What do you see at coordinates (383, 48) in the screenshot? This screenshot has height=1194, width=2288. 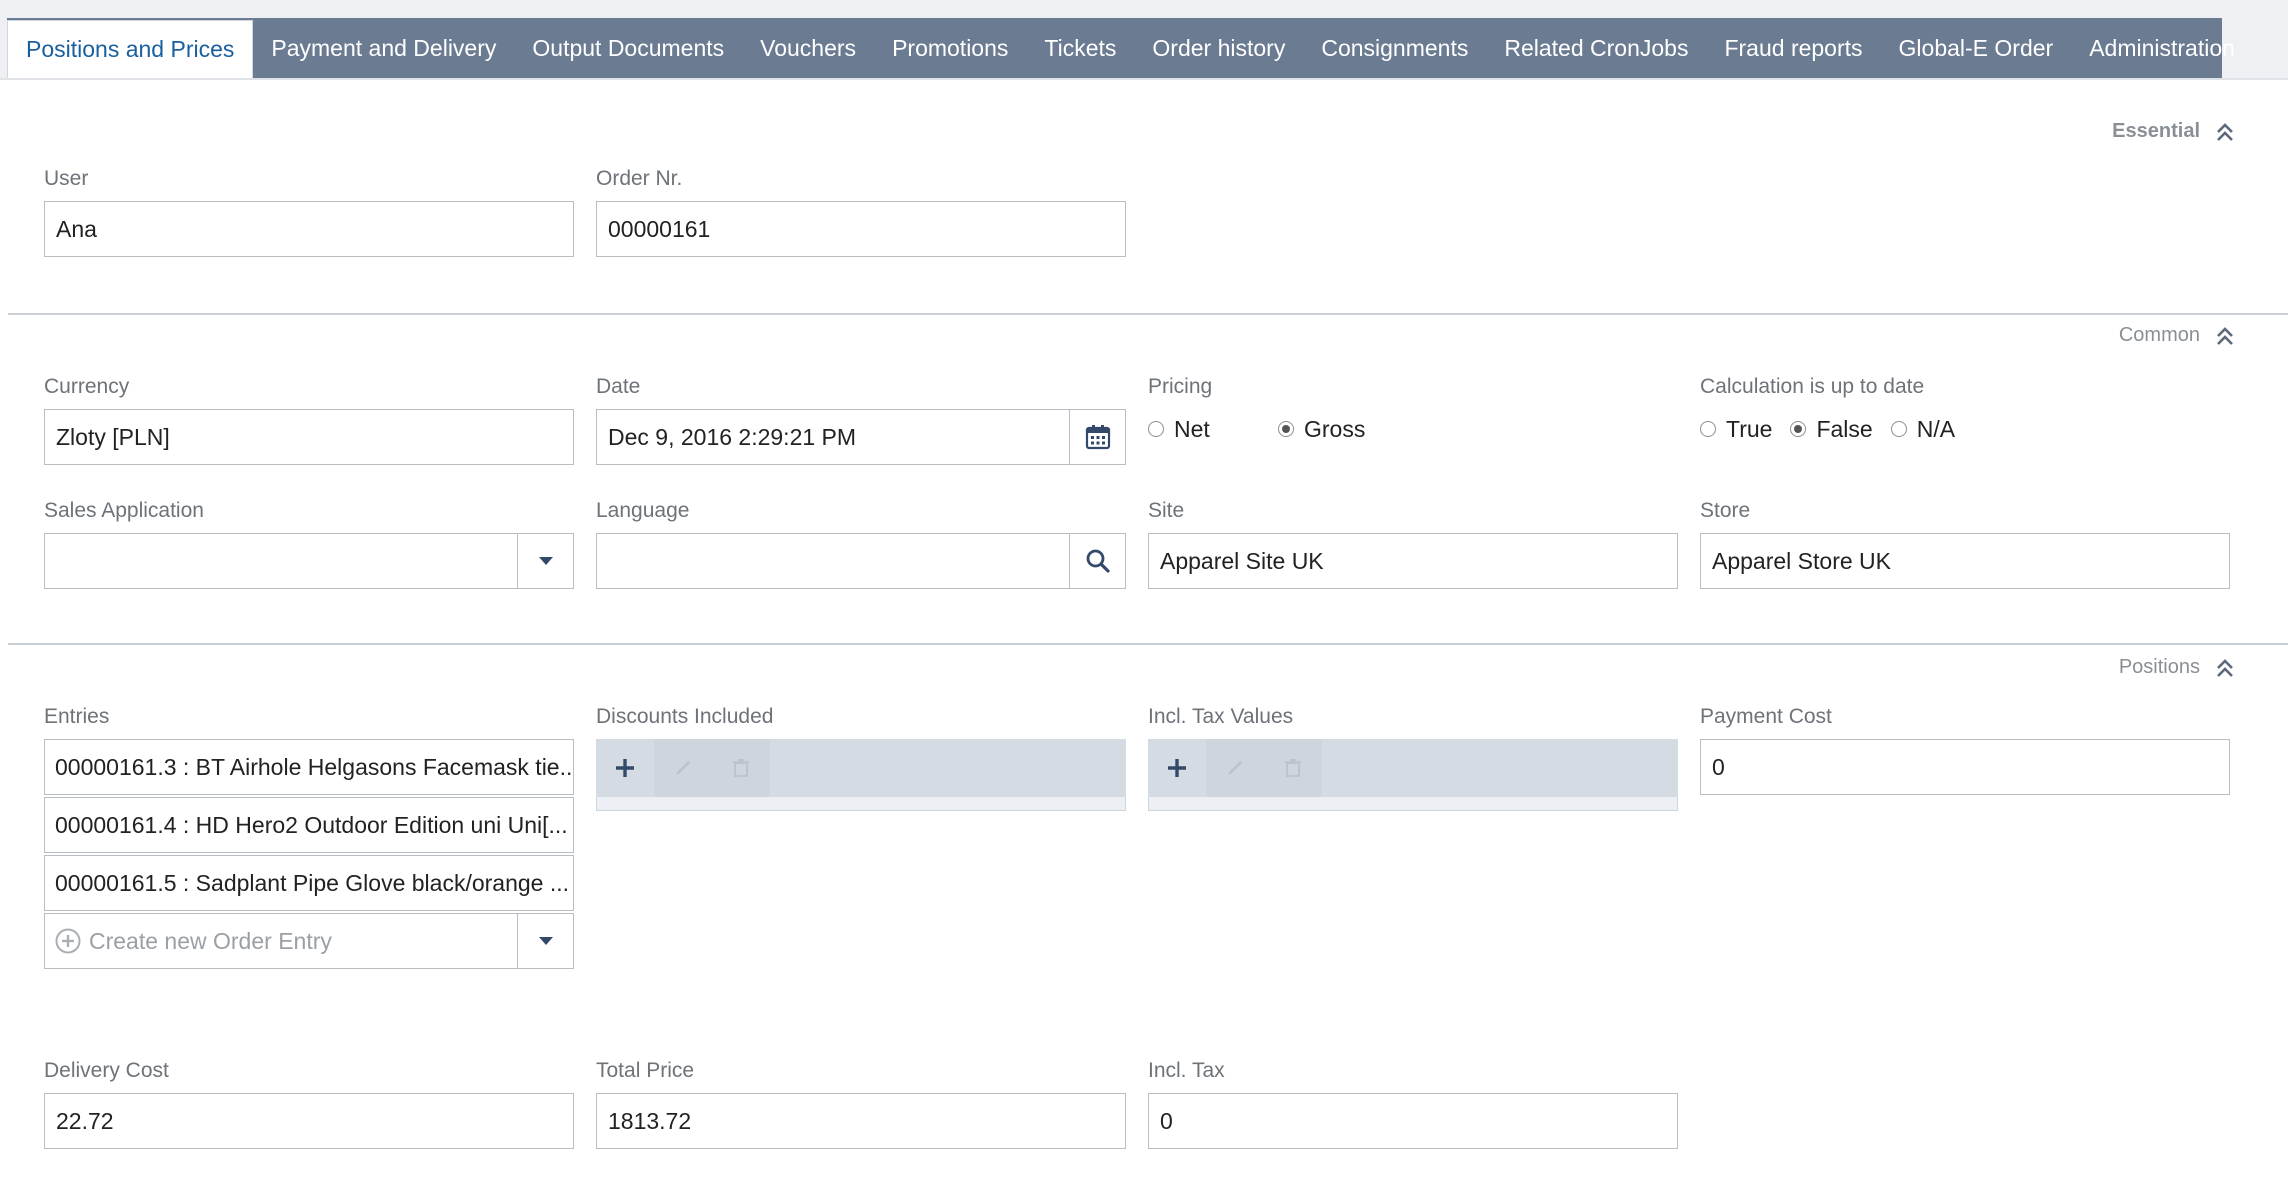 I see `tab-payment-and-delivery: Payment and Delivery` at bounding box center [383, 48].